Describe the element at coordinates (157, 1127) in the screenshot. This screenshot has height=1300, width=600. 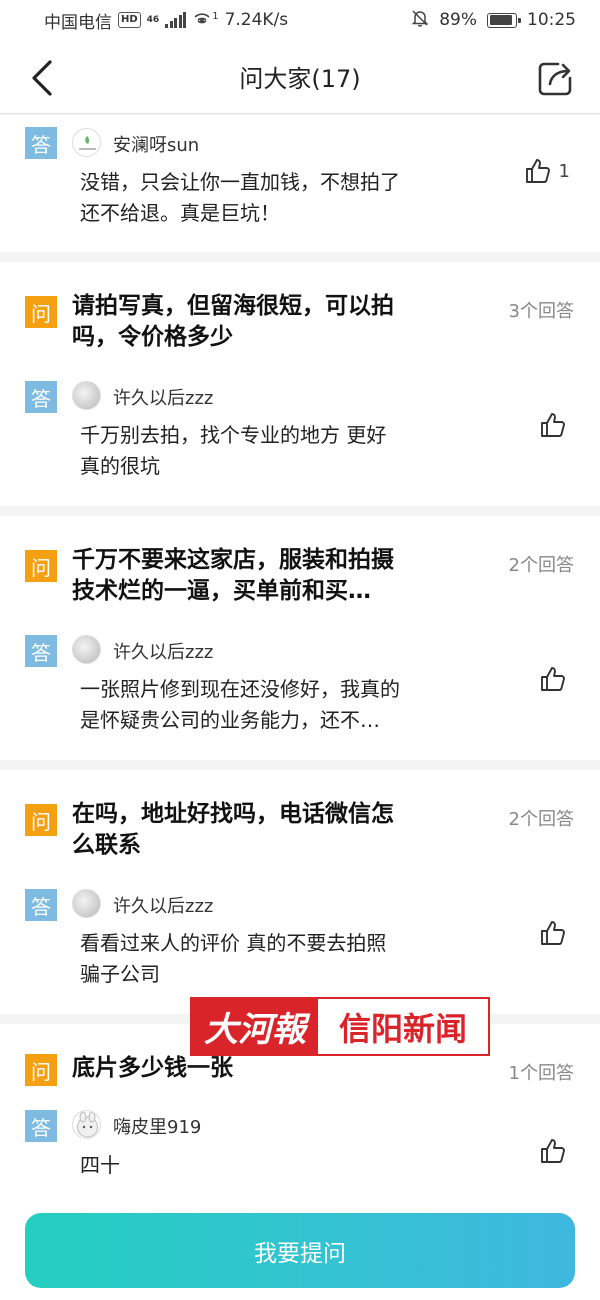
I see `username: 嗨皮里919` at that location.